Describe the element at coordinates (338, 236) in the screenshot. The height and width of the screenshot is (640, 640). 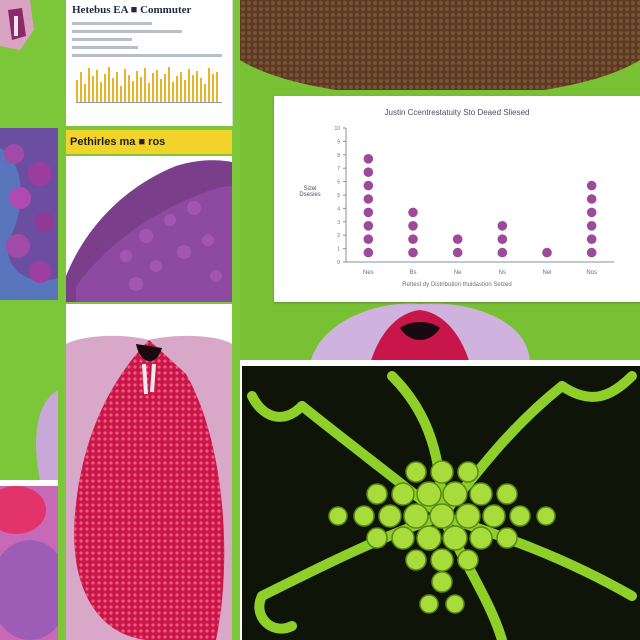
I see `y-tick-label: 2` at that location.